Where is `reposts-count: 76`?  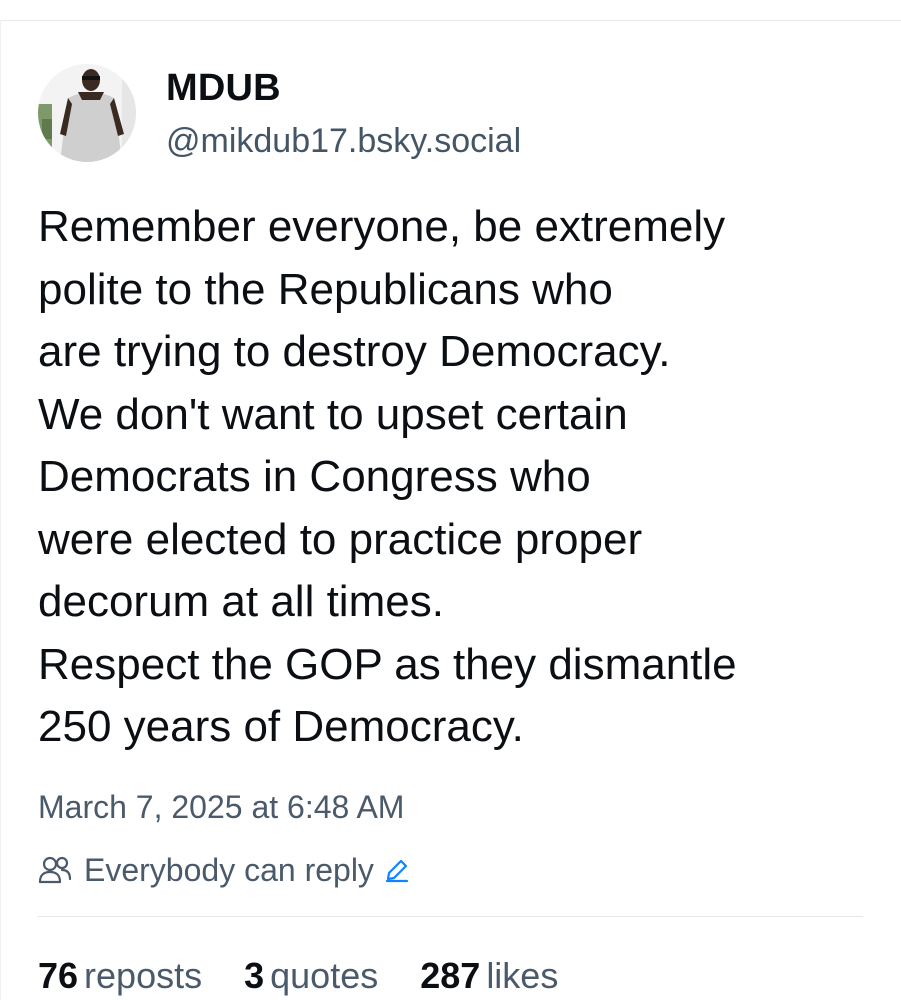
reposts-count: 76 is located at coordinates (58, 975).